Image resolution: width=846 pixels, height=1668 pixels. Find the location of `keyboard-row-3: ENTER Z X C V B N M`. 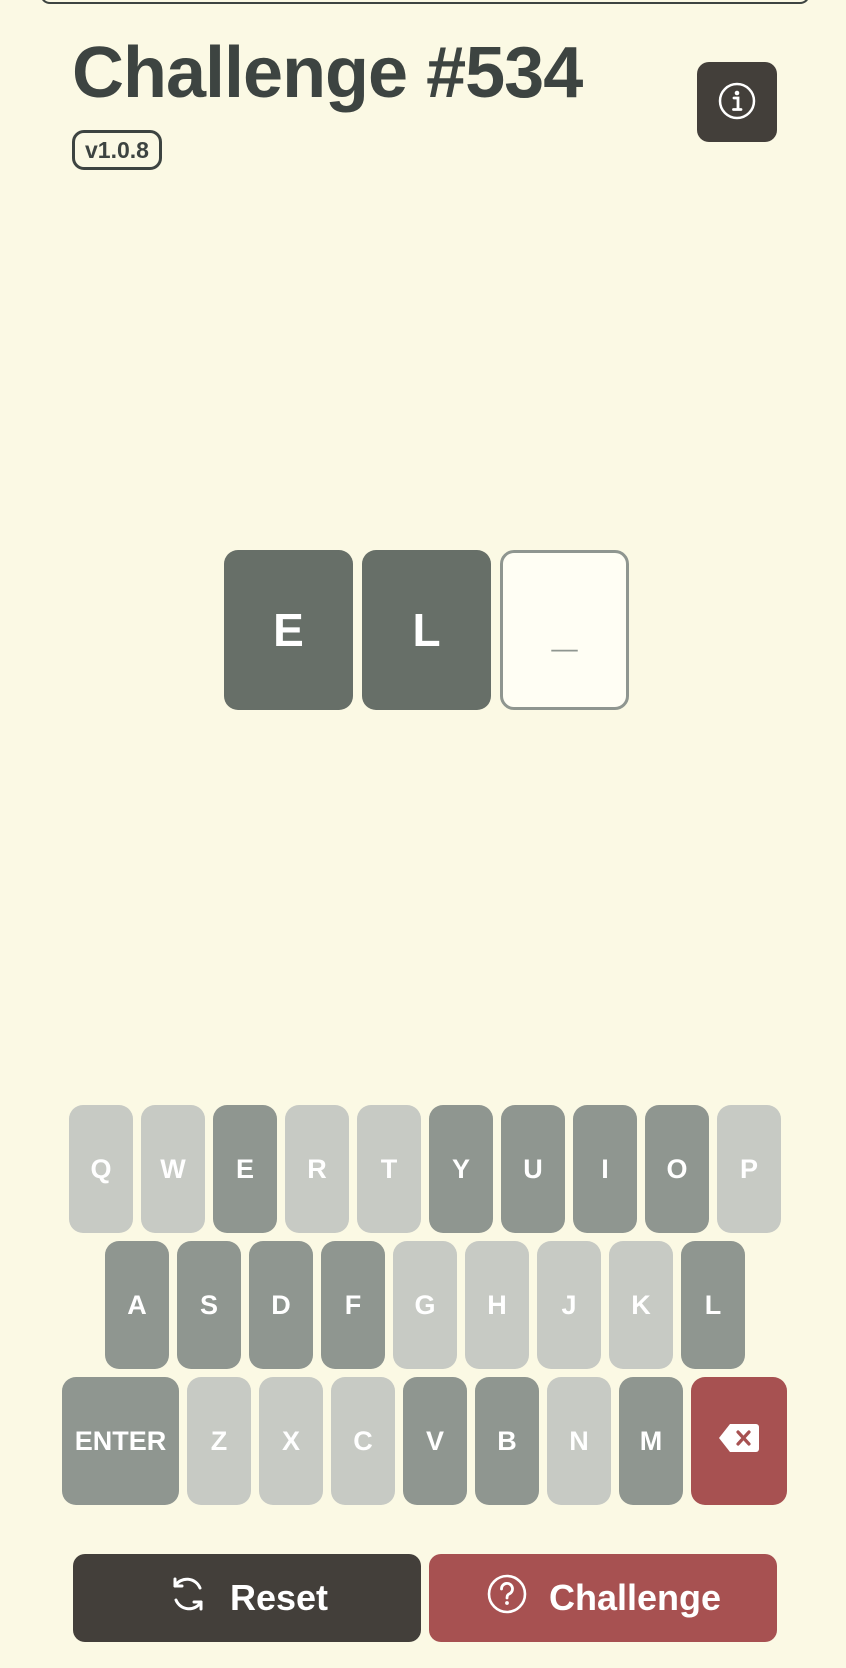

keyboard-row-3: ENTER Z X C V B N M is located at coordinates (424, 1441).